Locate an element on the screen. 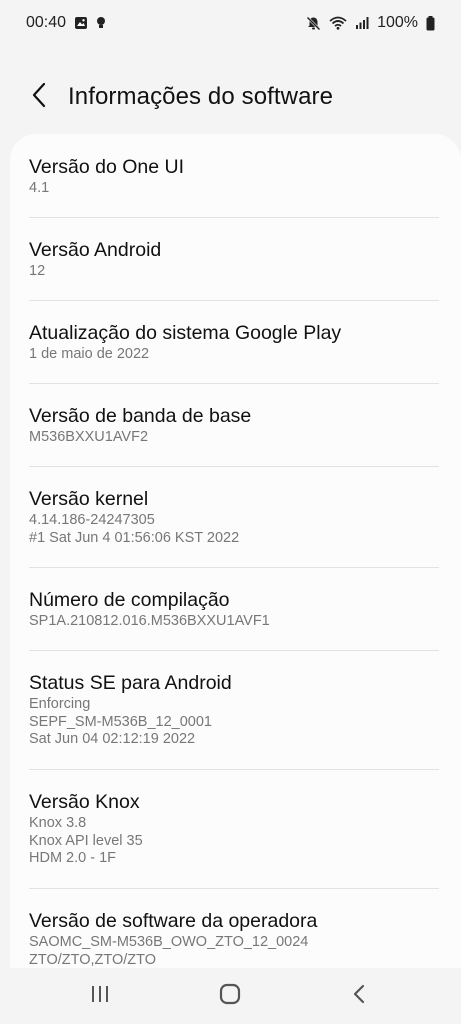  back-button is located at coordinates (39, 97).